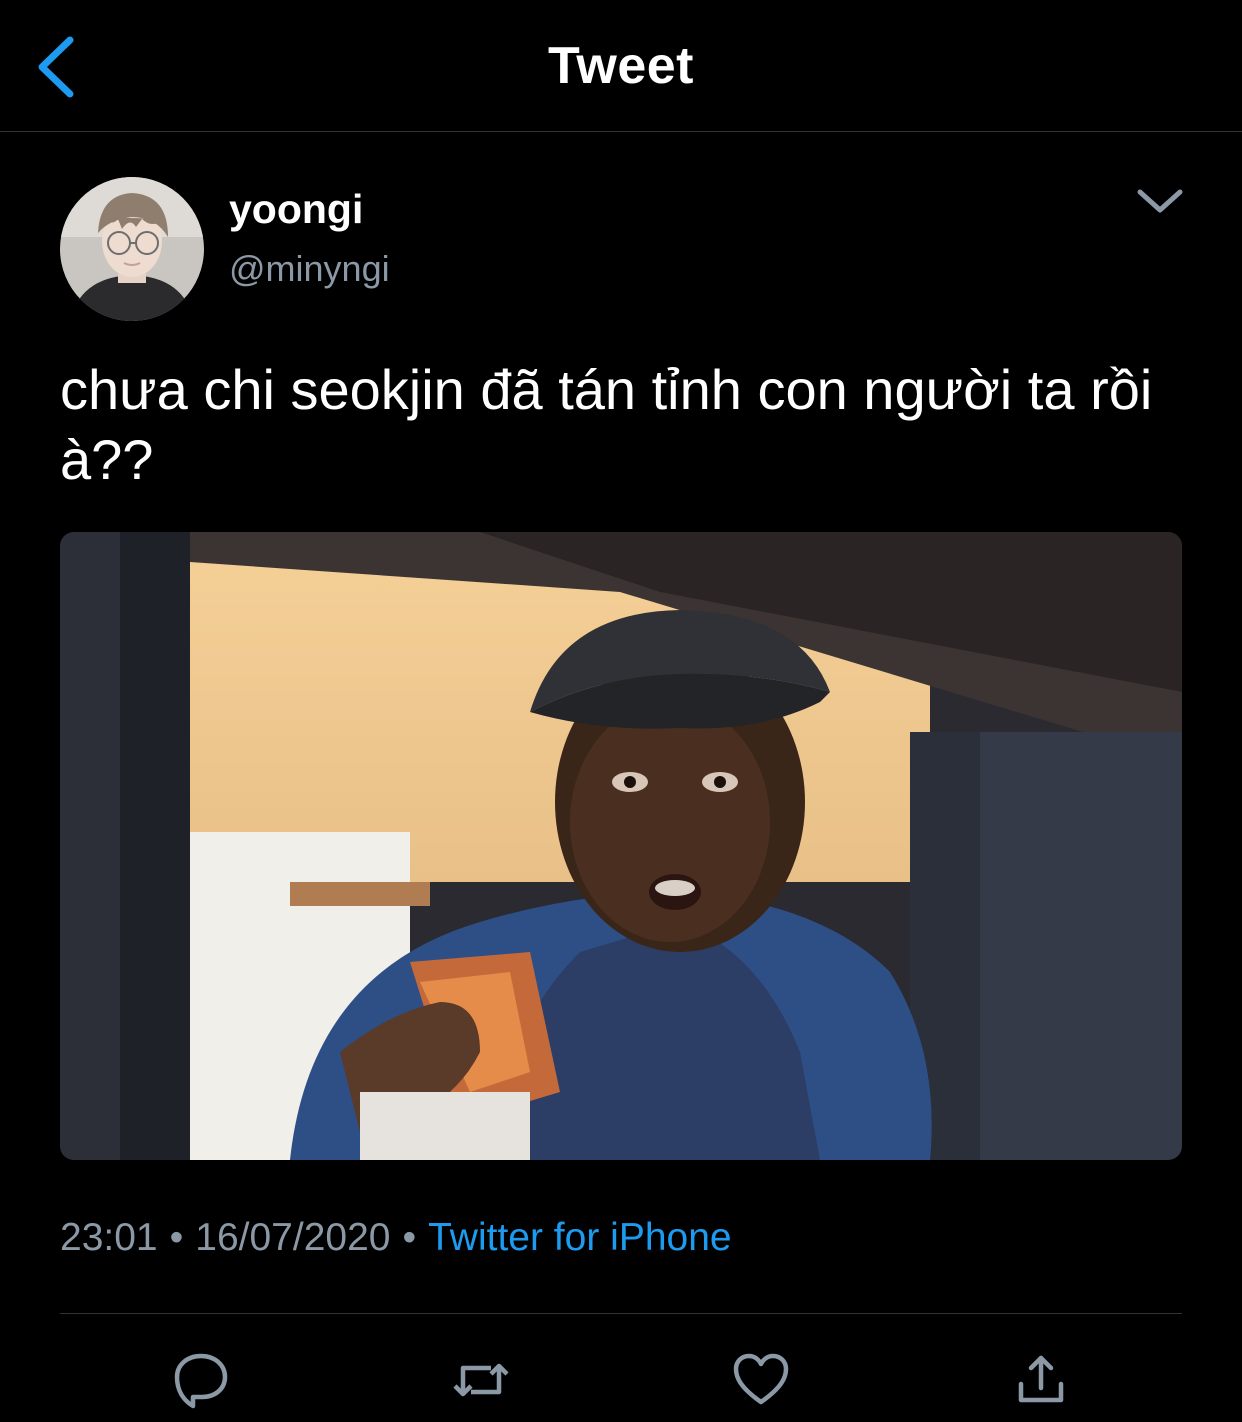 The image size is (1242, 1422). I want to click on heart-icon, so click(761, 1379).